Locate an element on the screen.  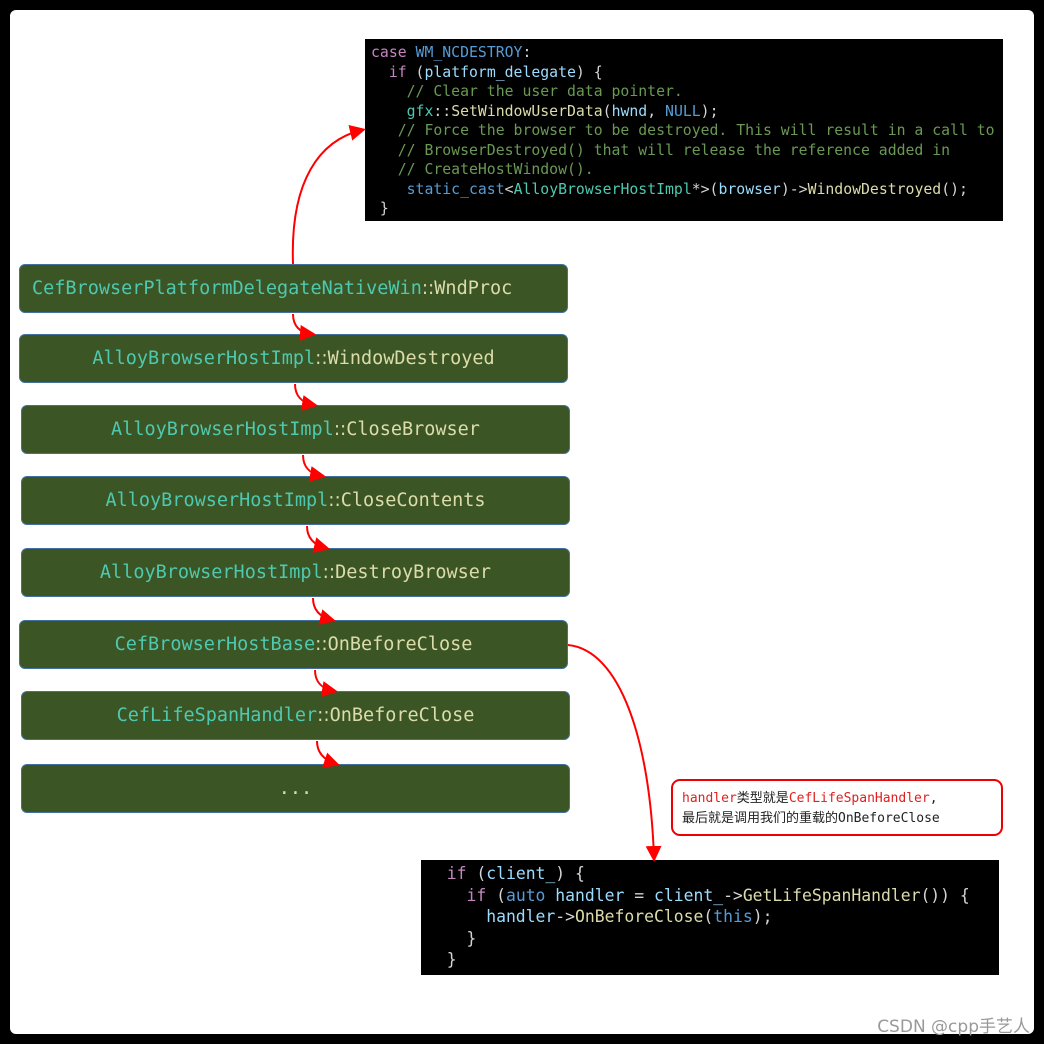
arrow-to-code-bottom is located at coordinates (614, 753).